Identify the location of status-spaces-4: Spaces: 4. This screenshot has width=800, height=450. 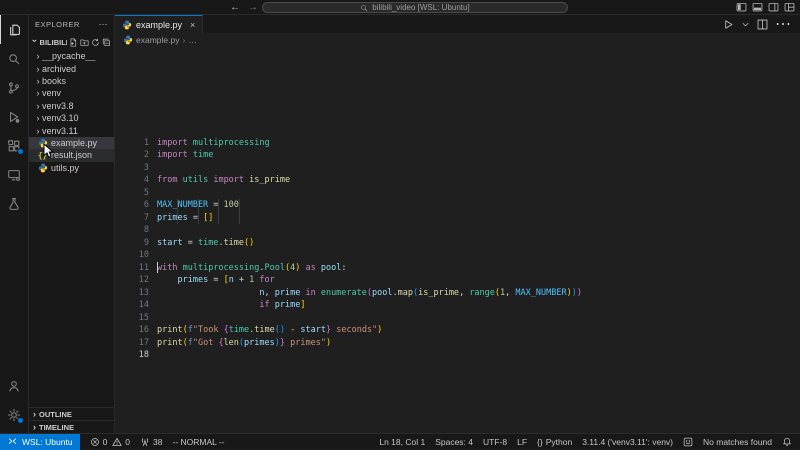
(454, 442).